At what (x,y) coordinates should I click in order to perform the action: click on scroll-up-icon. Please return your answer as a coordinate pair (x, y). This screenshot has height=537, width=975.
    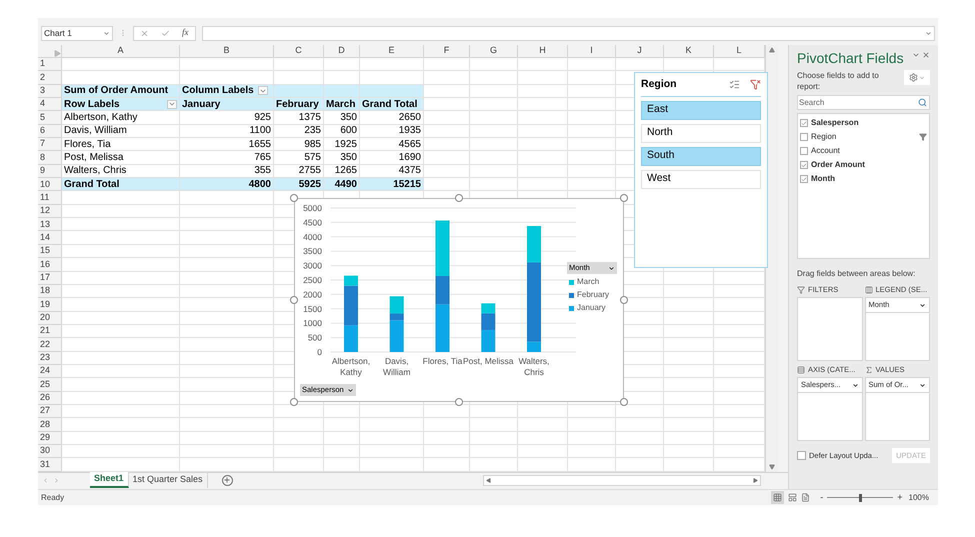
    Looking at the image, I should click on (772, 50).